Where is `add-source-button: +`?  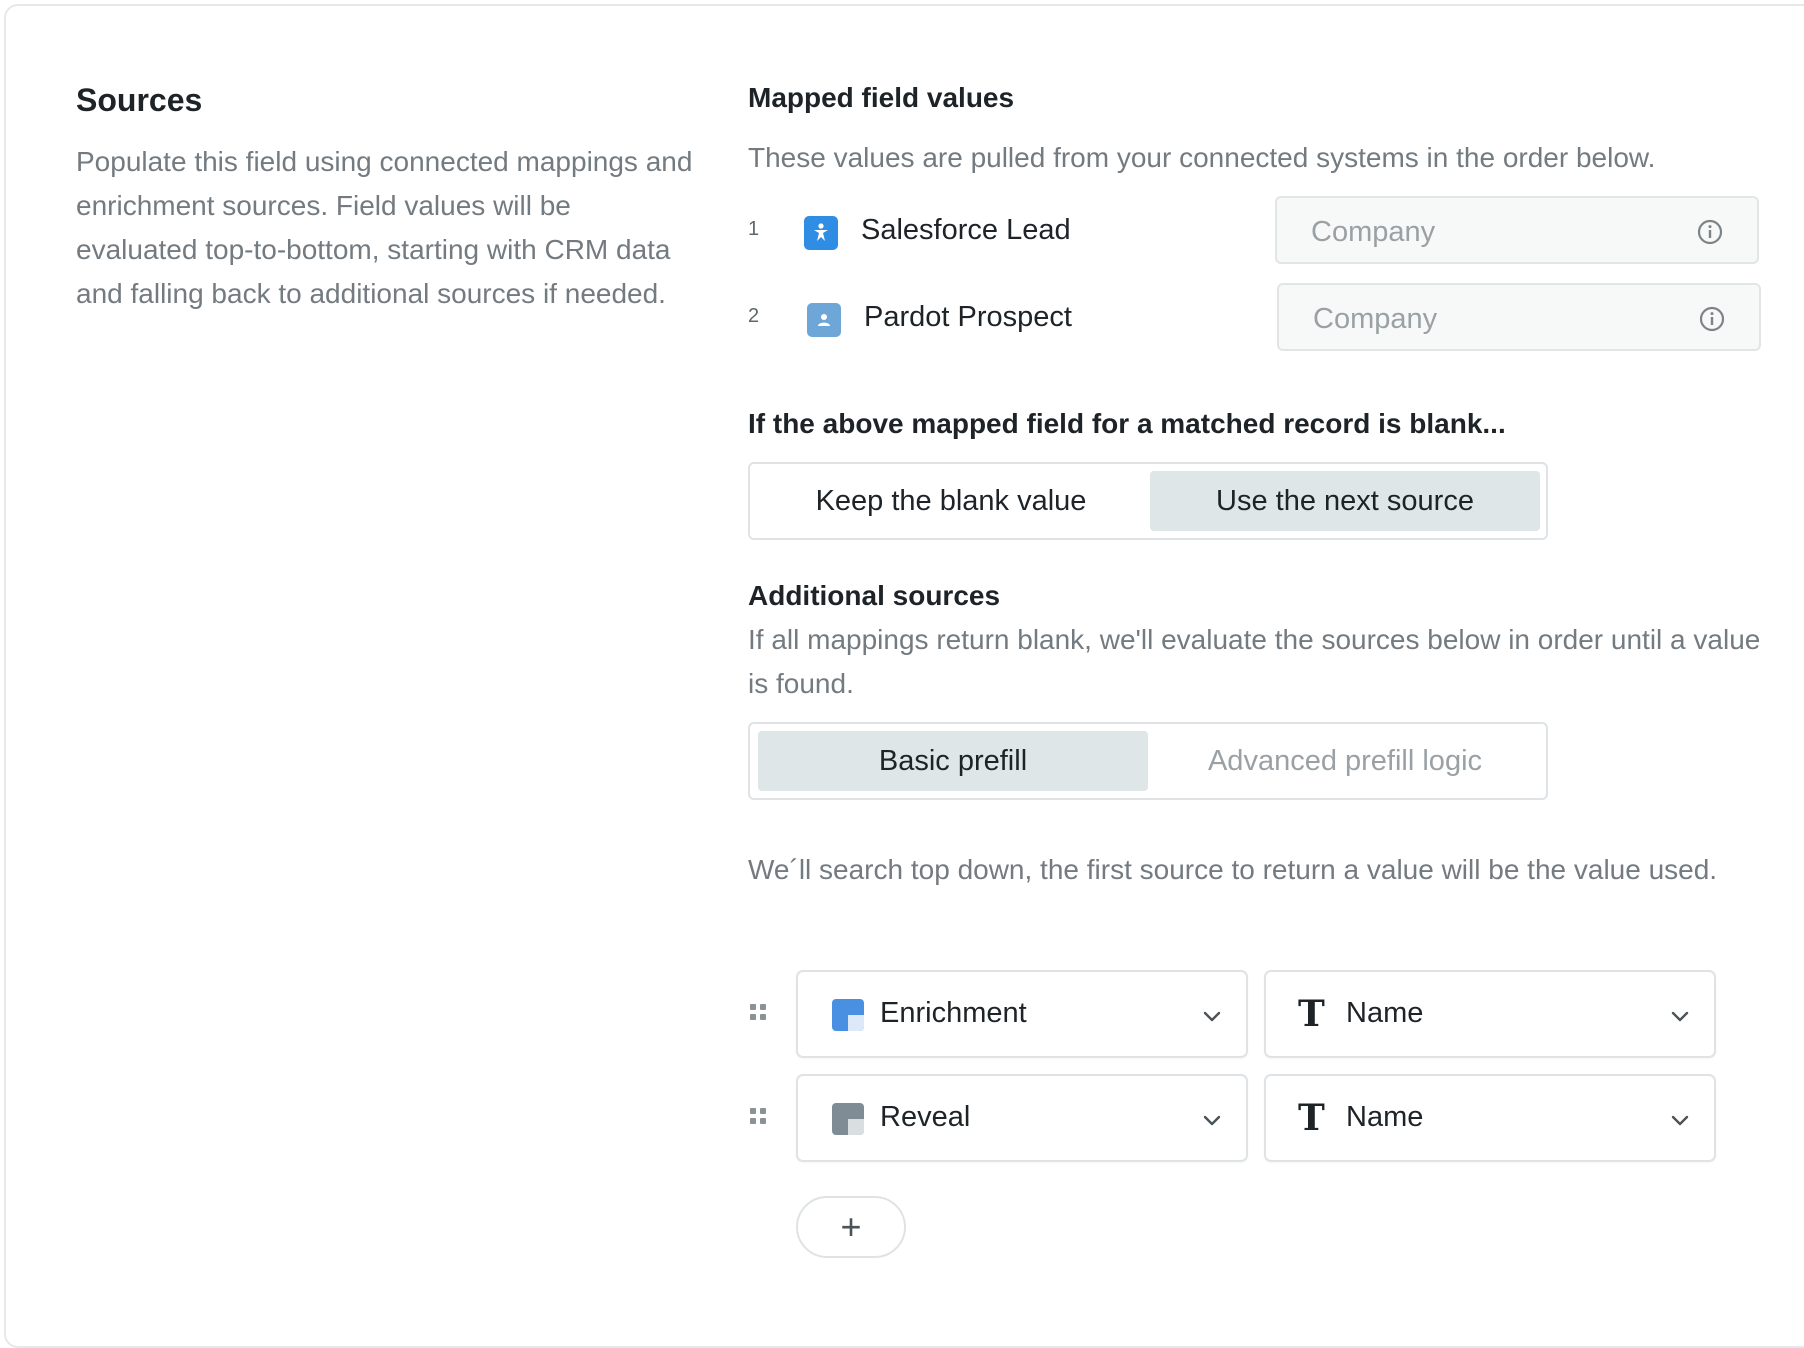
add-source-button: + is located at coordinates (851, 1227).